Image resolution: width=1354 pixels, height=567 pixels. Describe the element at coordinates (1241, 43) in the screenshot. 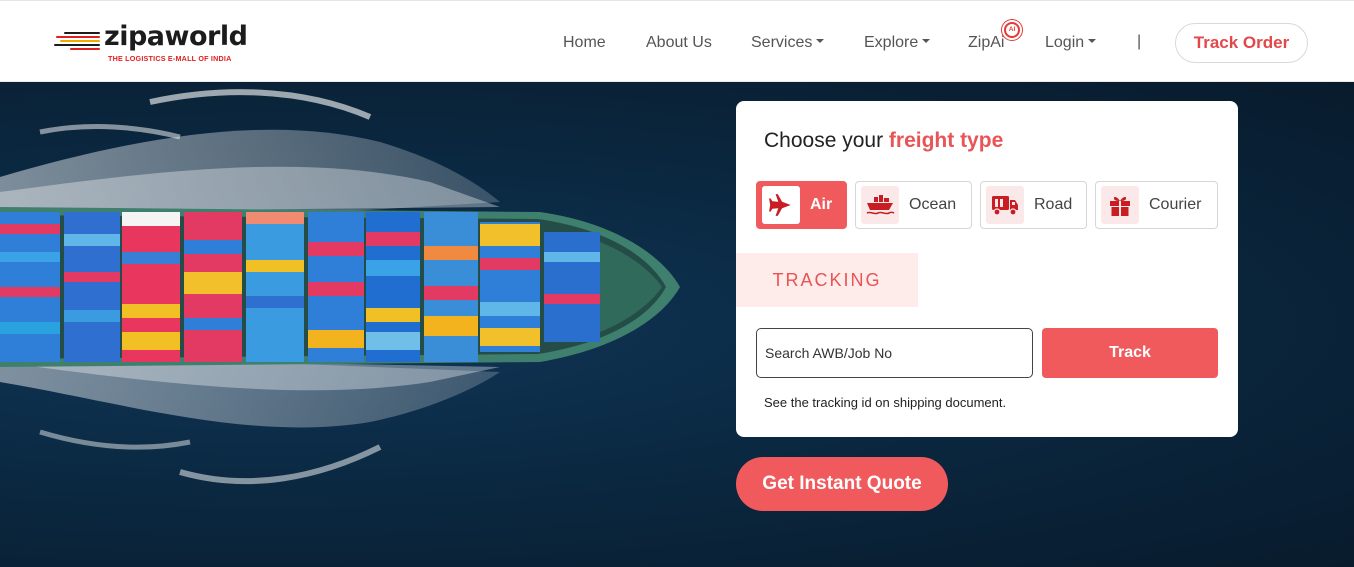

I see `track-order-button: Track Order` at that location.